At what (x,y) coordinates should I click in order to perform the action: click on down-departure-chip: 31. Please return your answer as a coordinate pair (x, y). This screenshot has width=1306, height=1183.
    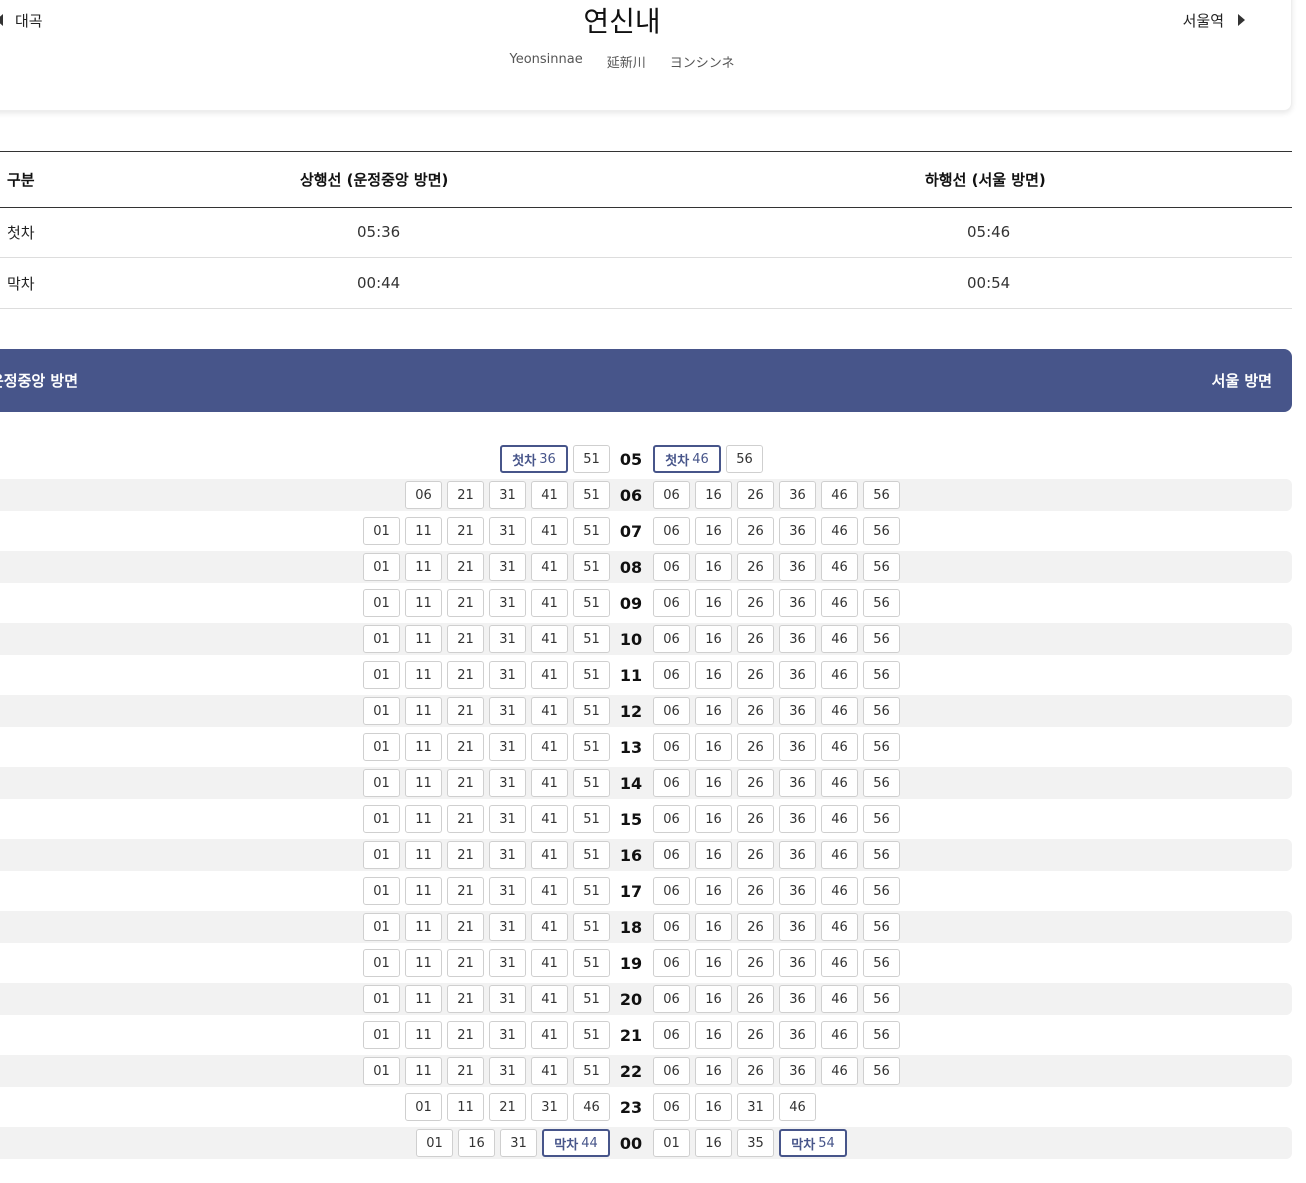
    Looking at the image, I should click on (755, 1107).